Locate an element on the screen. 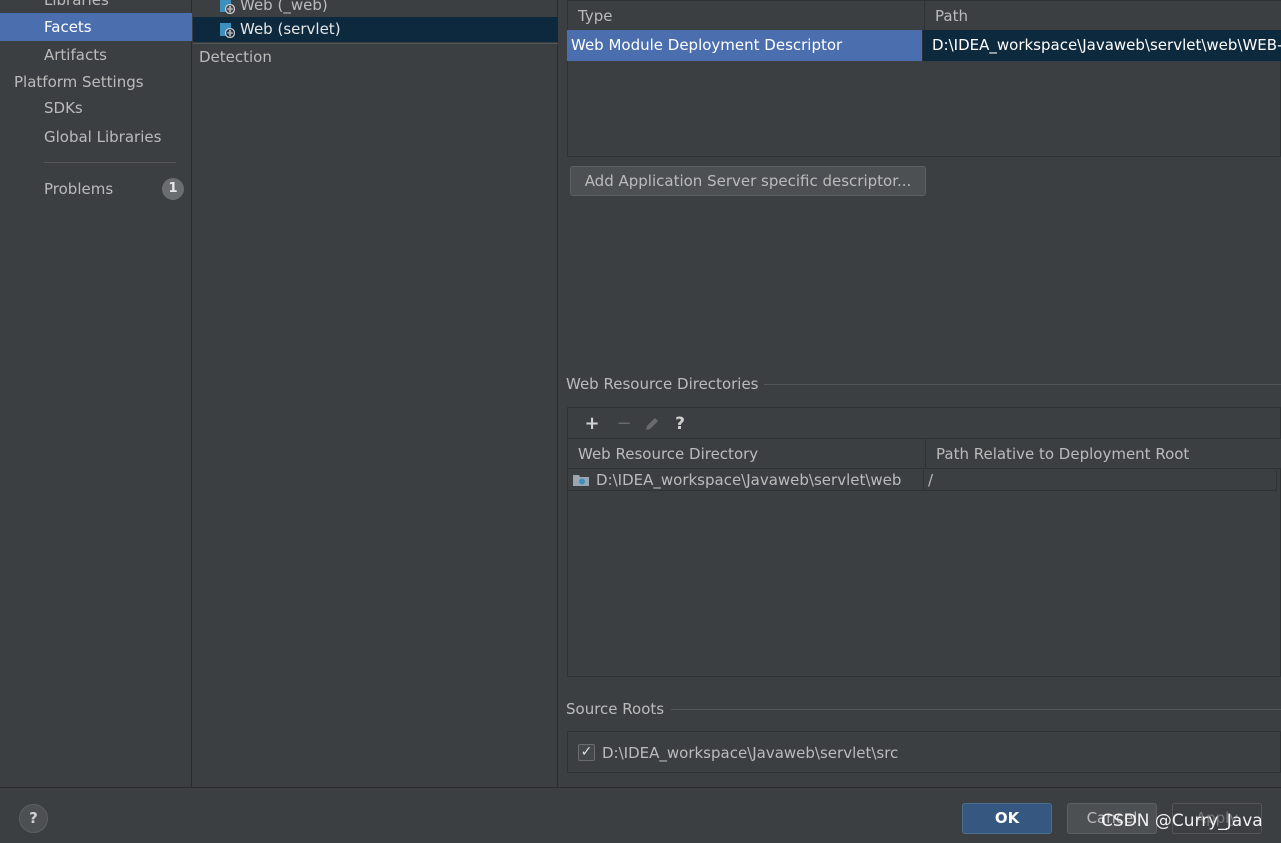  source-root-path: D:\IDEA_workspace\Javaweb\servlet\src is located at coordinates (750, 753).